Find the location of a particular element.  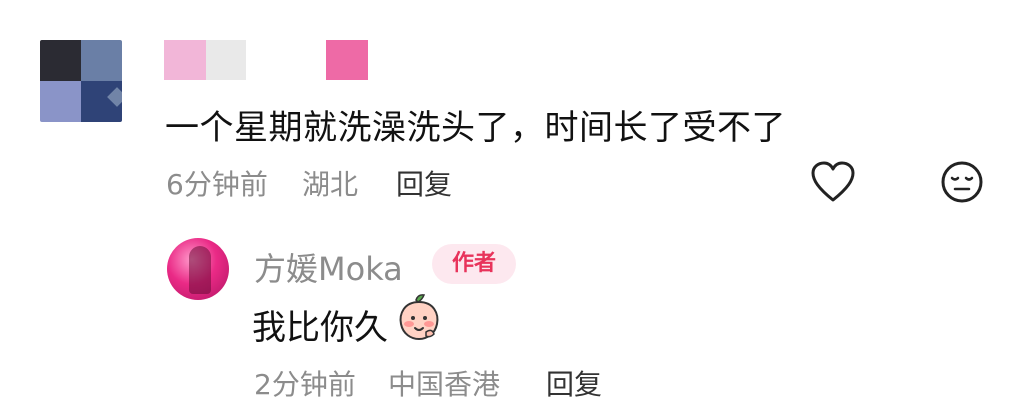

reply-text: 我比你久 is located at coordinates (320, 328).